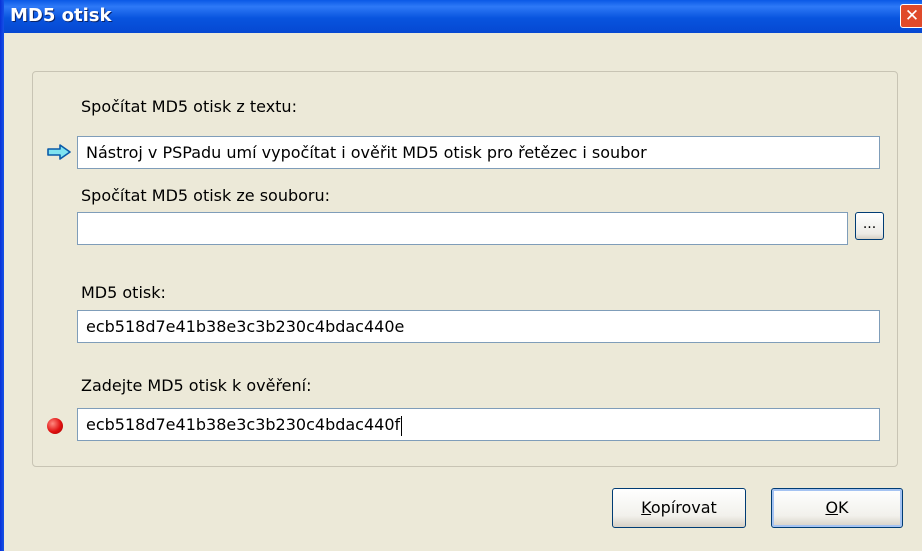 The image size is (922, 551). What do you see at coordinates (59, 152) in the screenshot?
I see `arrow-right-icon` at bounding box center [59, 152].